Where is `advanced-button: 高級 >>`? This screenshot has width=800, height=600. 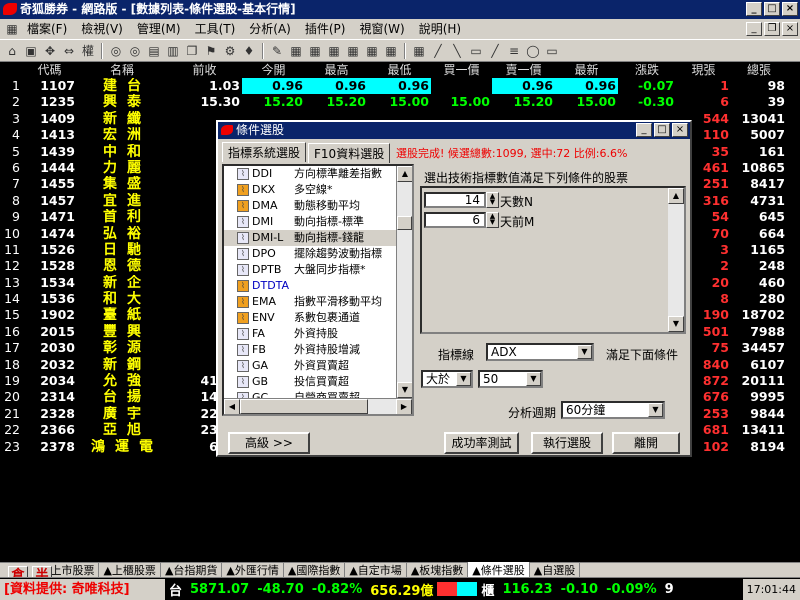
advanced-button: 高級 >> is located at coordinates (269, 443).